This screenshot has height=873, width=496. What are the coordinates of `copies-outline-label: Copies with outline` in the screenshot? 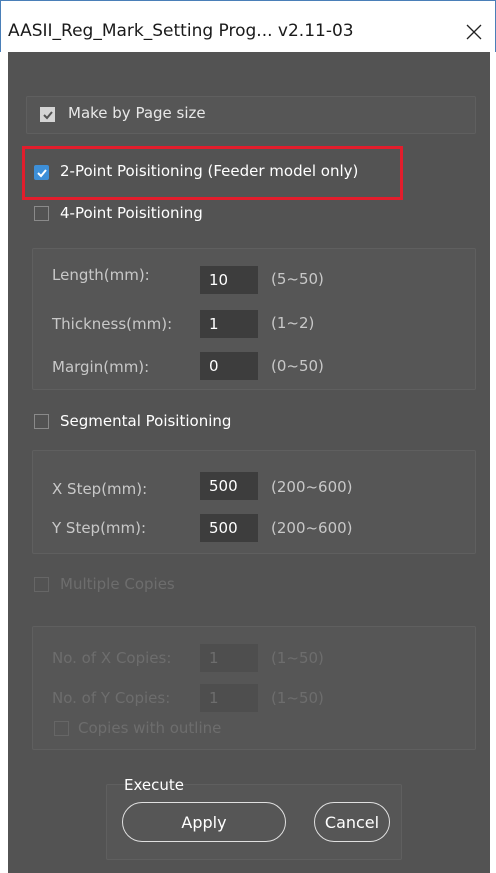 It's located at (150, 728).